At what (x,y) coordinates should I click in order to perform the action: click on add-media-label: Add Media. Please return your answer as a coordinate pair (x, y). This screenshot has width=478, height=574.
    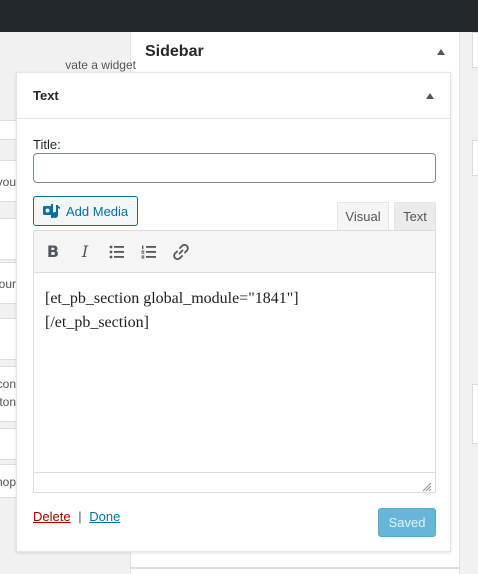
    Looking at the image, I should click on (97, 211).